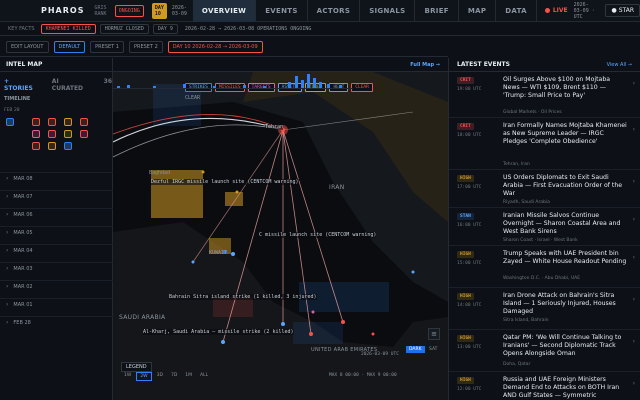  What do you see at coordinates (56, 286) in the screenshot?
I see `timeline-day-row: › MAR 02` at bounding box center [56, 286].